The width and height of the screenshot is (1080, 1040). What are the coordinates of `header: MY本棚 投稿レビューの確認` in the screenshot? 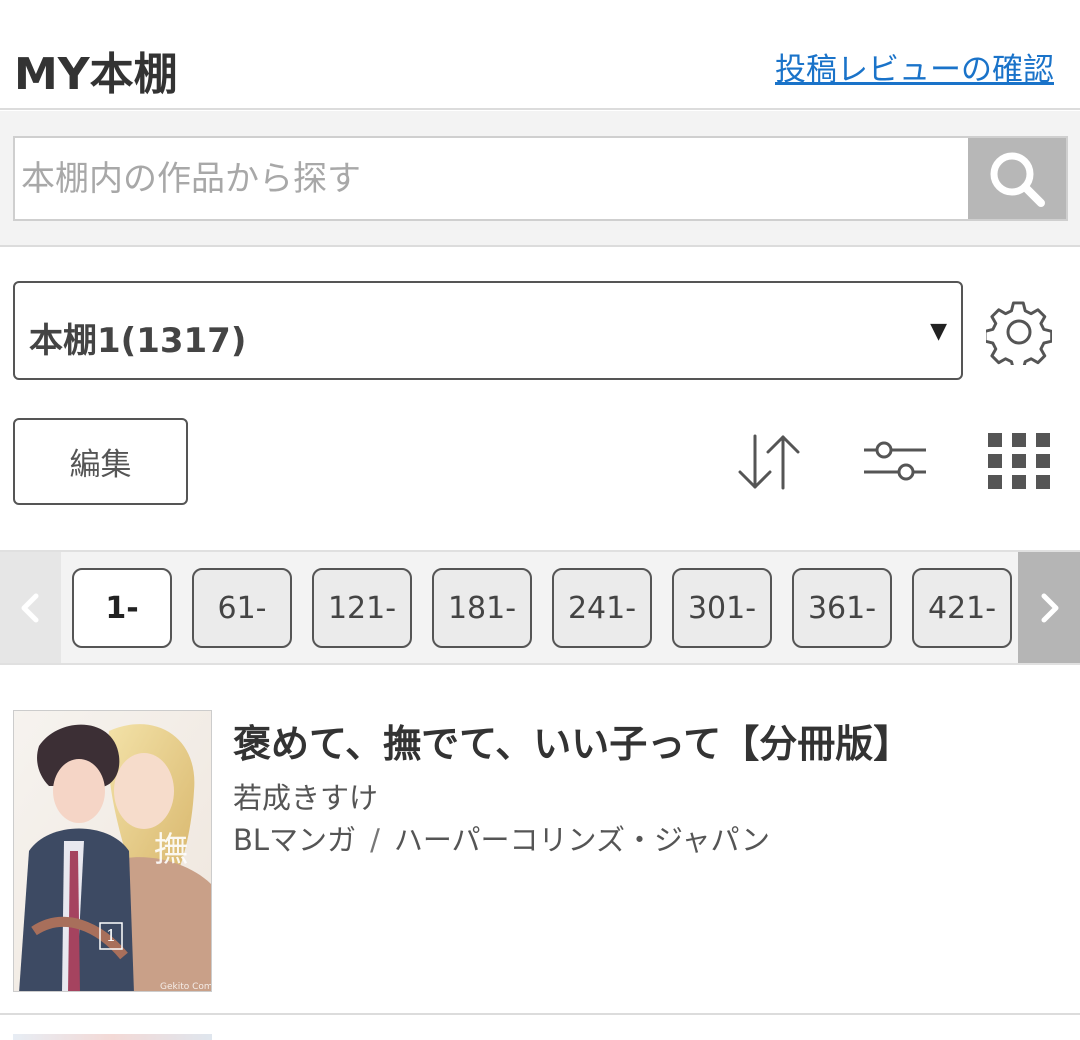 It's located at (540, 55).